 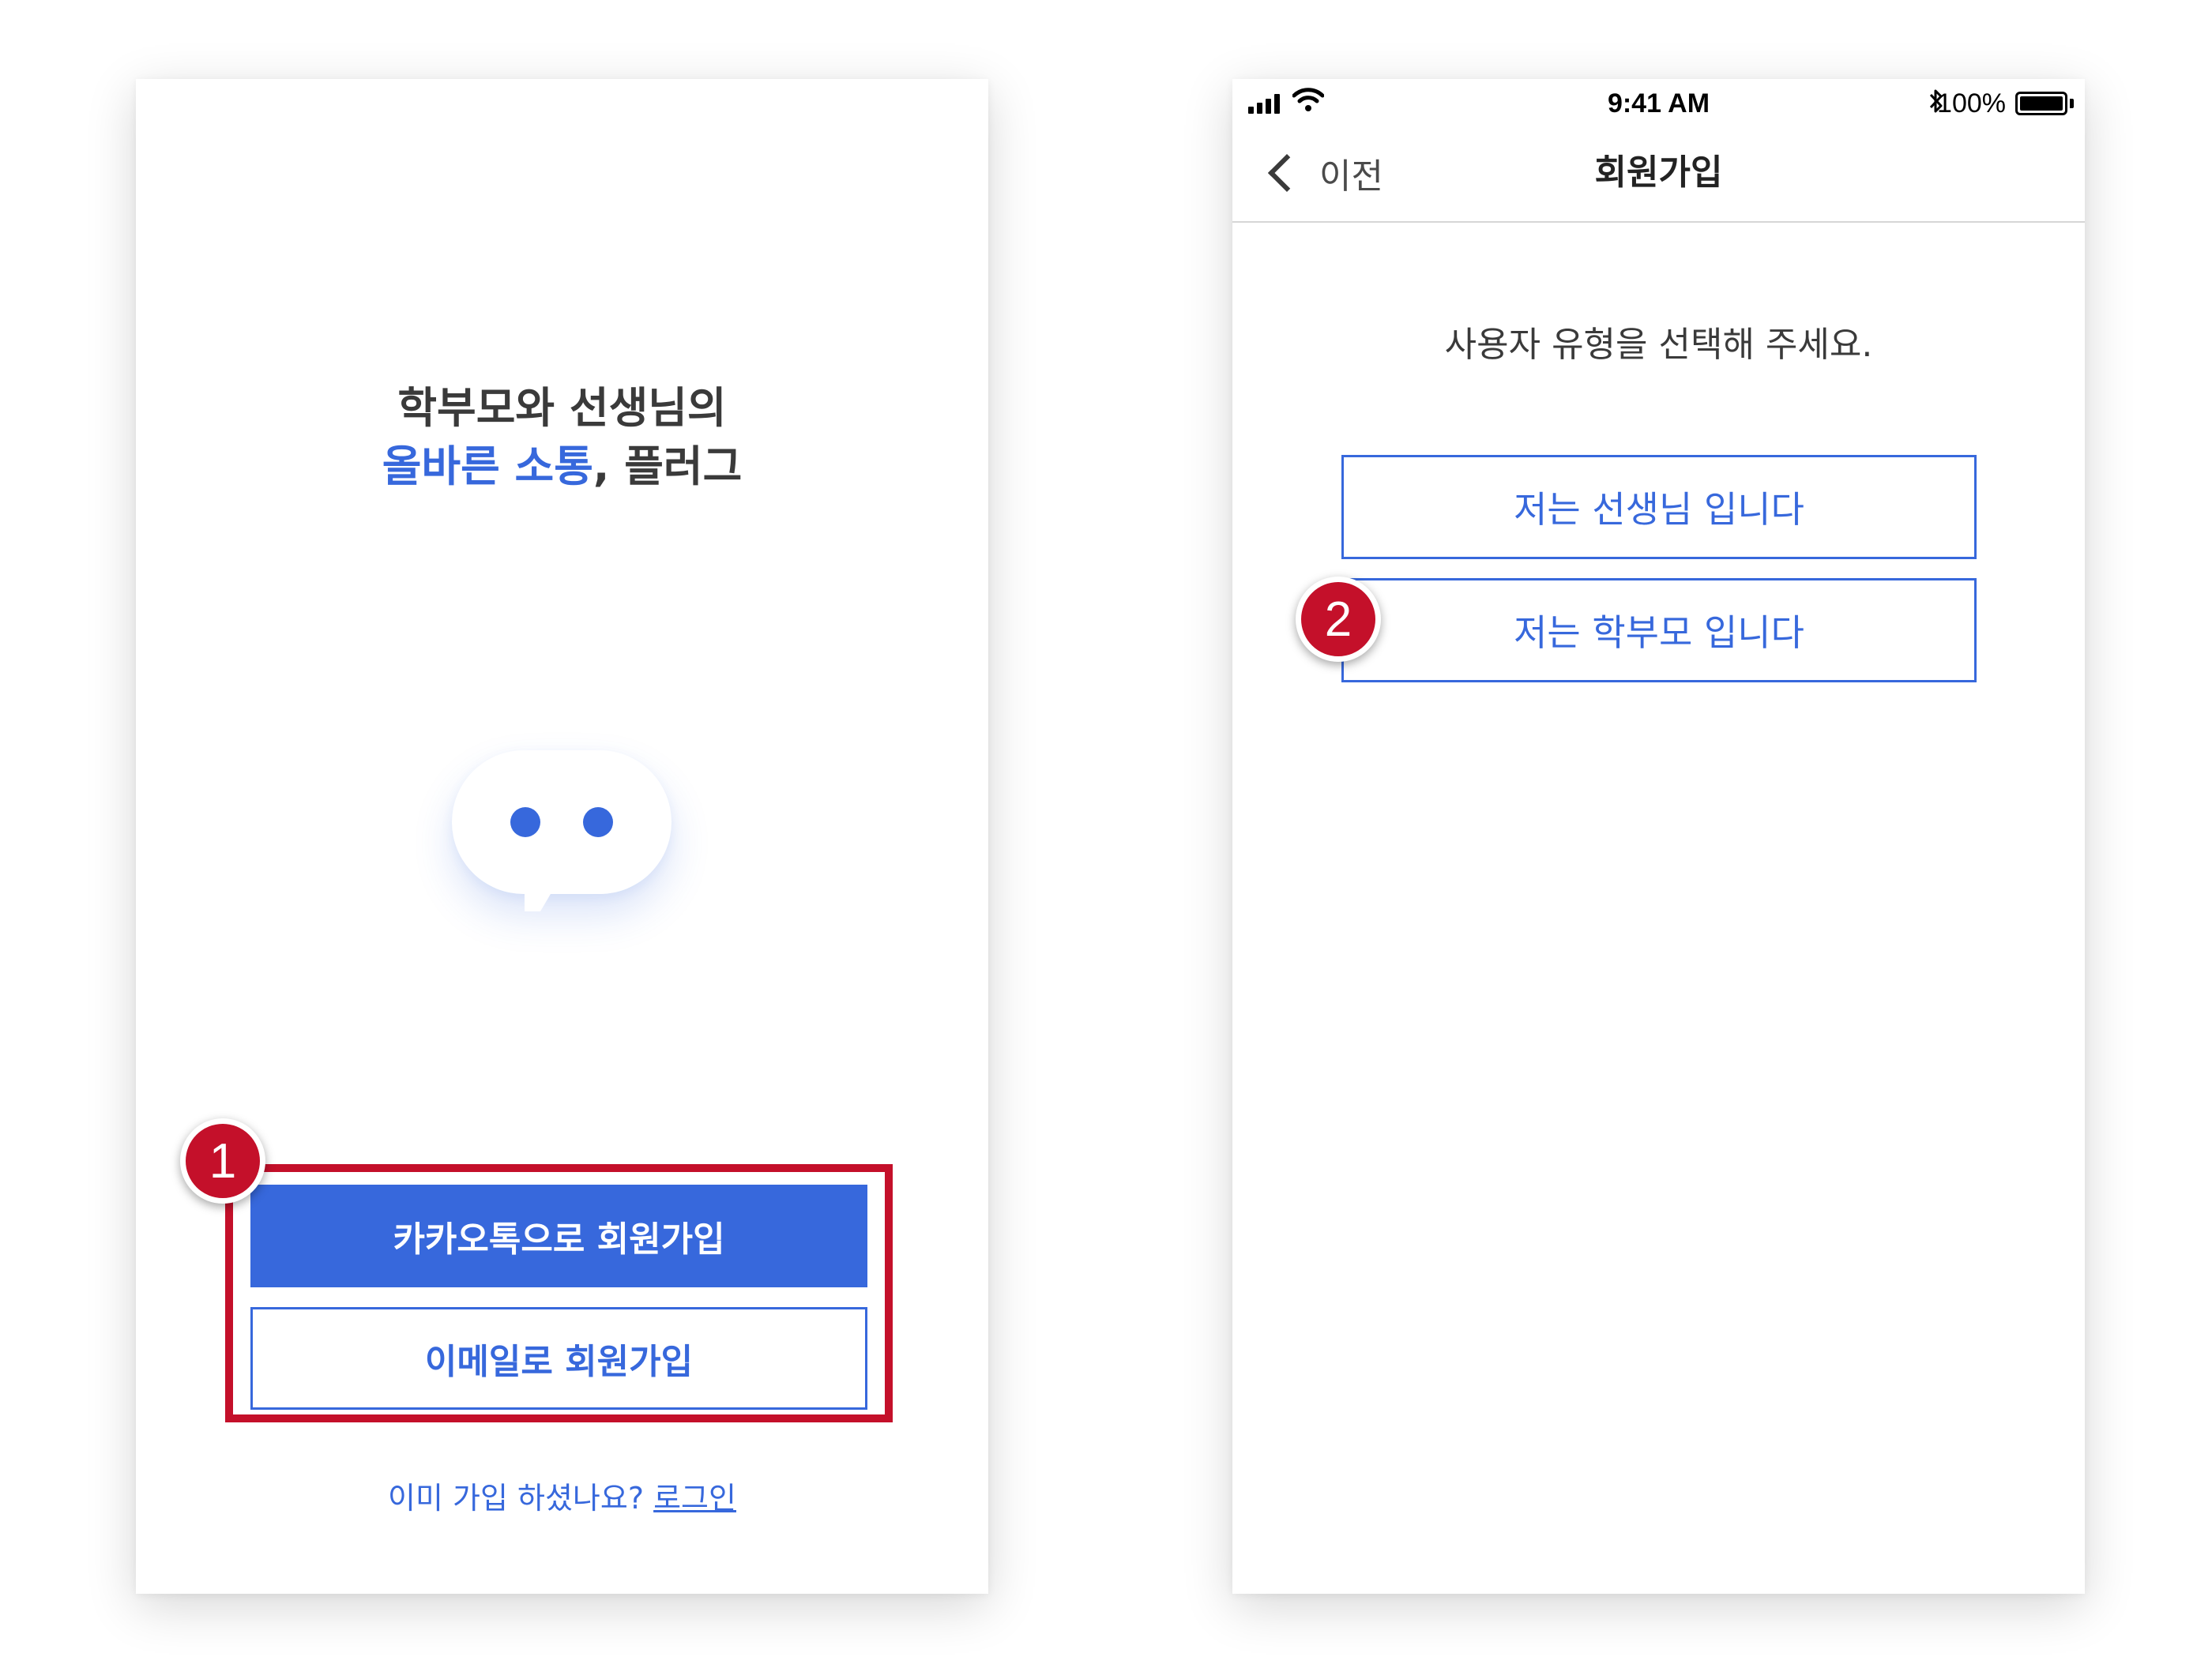 I want to click on tagline-highlight: 올바른 소통, so click(x=488, y=466).